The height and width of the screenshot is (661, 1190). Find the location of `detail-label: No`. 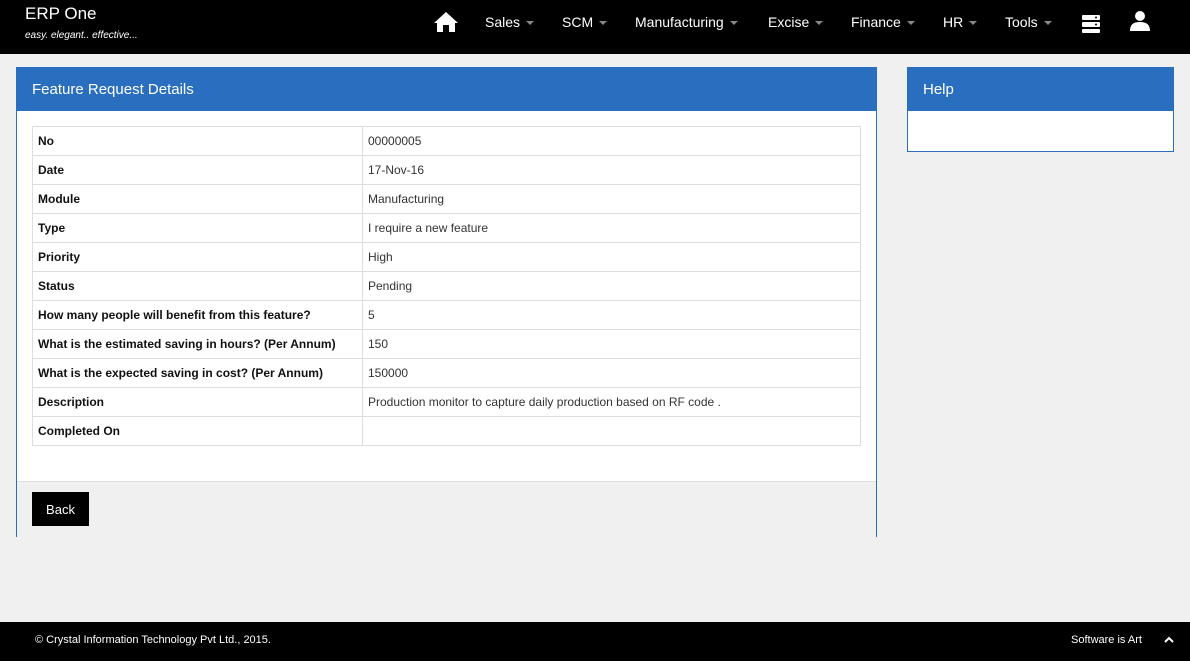

detail-label: No is located at coordinates (197, 141).